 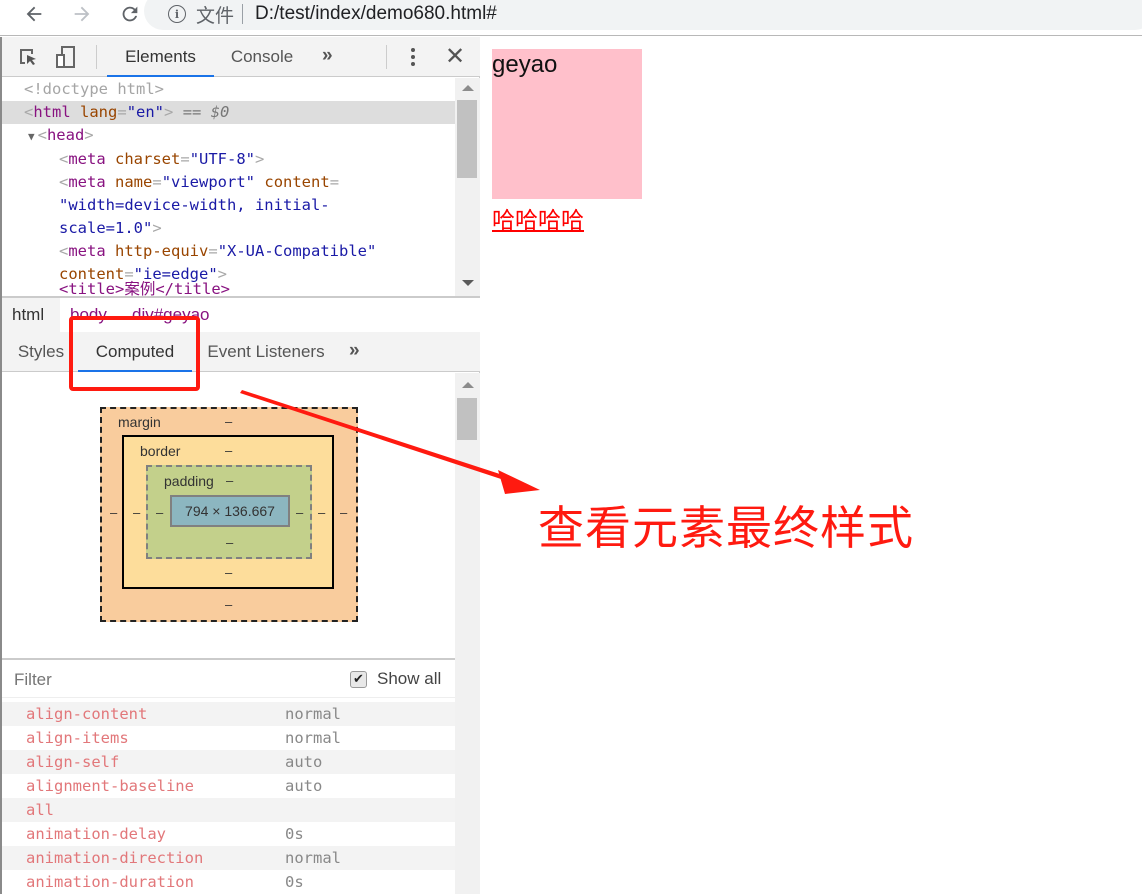 What do you see at coordinates (468, 283) in the screenshot?
I see `scroll-down-icon` at bounding box center [468, 283].